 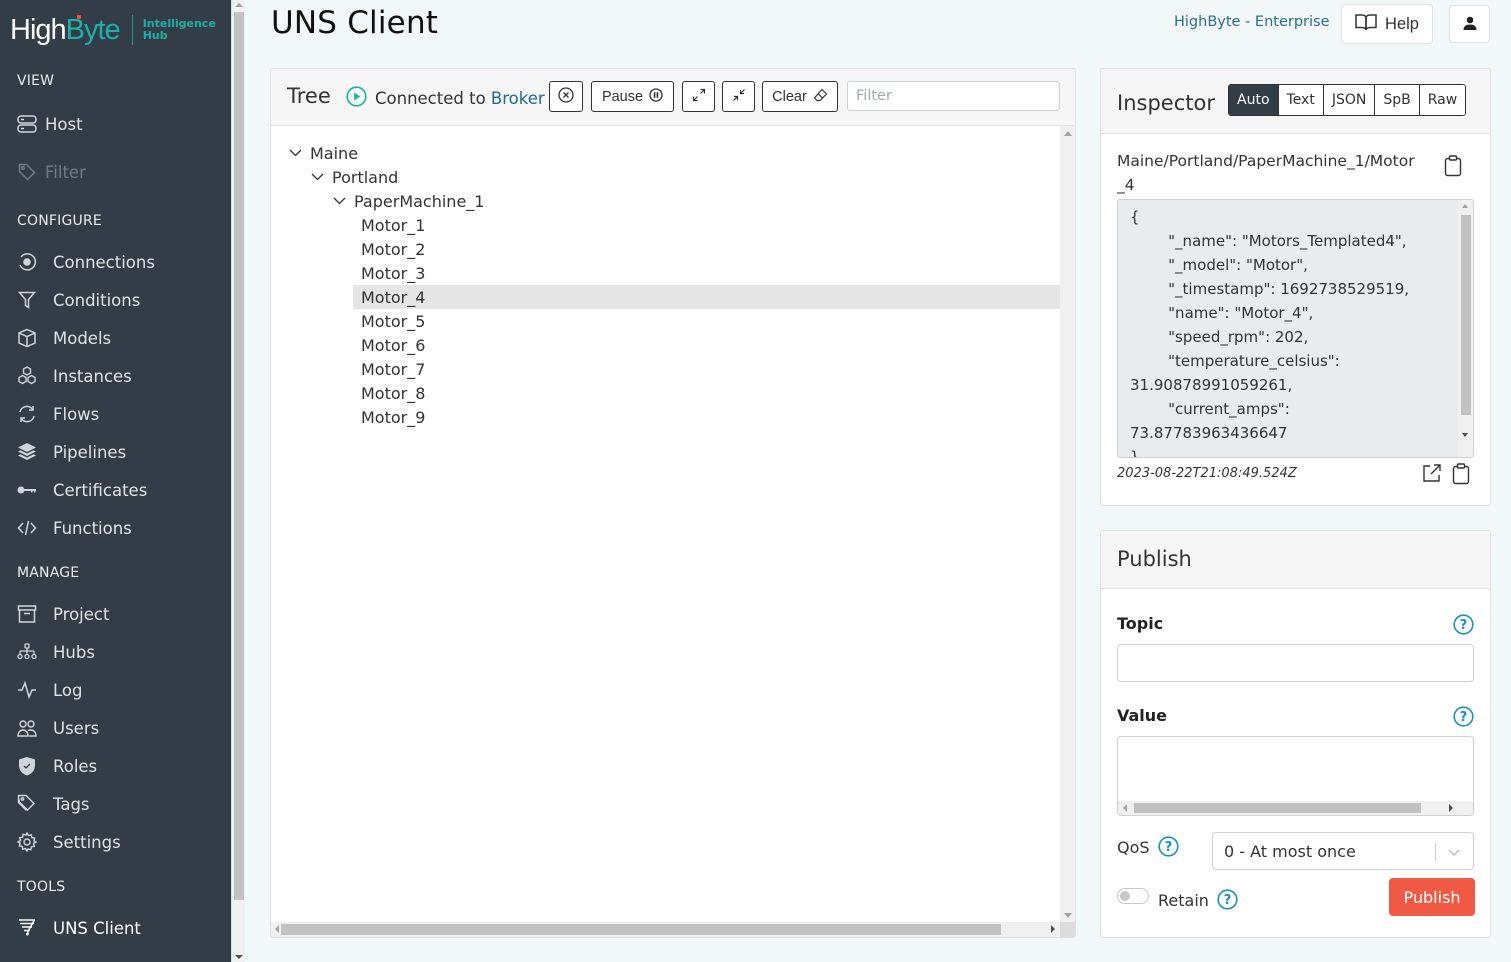 I want to click on tree-node: Motor_2, so click(x=393, y=249).